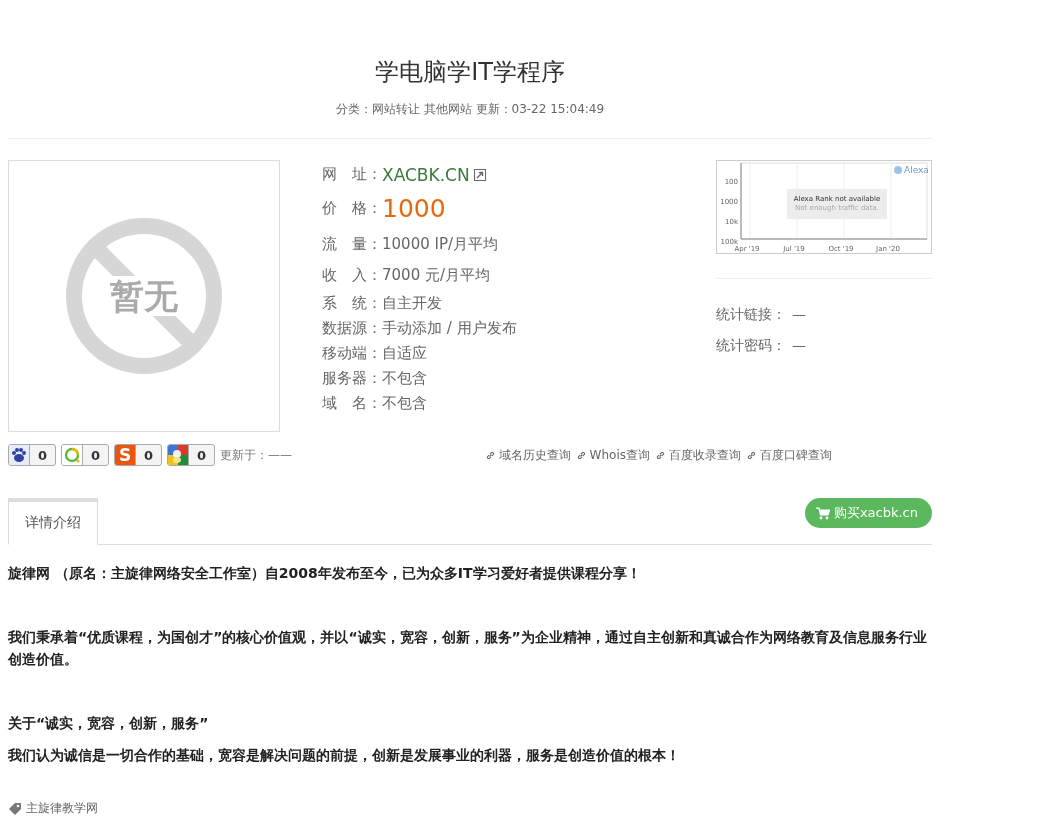 Image resolution: width=1042 pixels, height=836 pixels. Describe the element at coordinates (751, 314) in the screenshot. I see `stat-link-label: 统计链接：` at that location.